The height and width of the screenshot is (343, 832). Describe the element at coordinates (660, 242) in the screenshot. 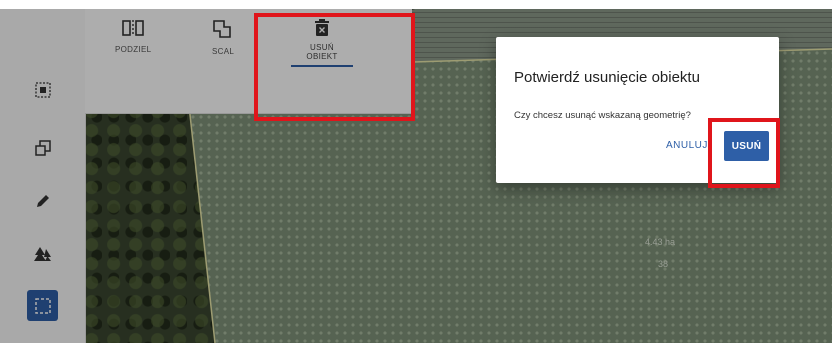

I see `parcel-area-label: 4.43 ha` at that location.